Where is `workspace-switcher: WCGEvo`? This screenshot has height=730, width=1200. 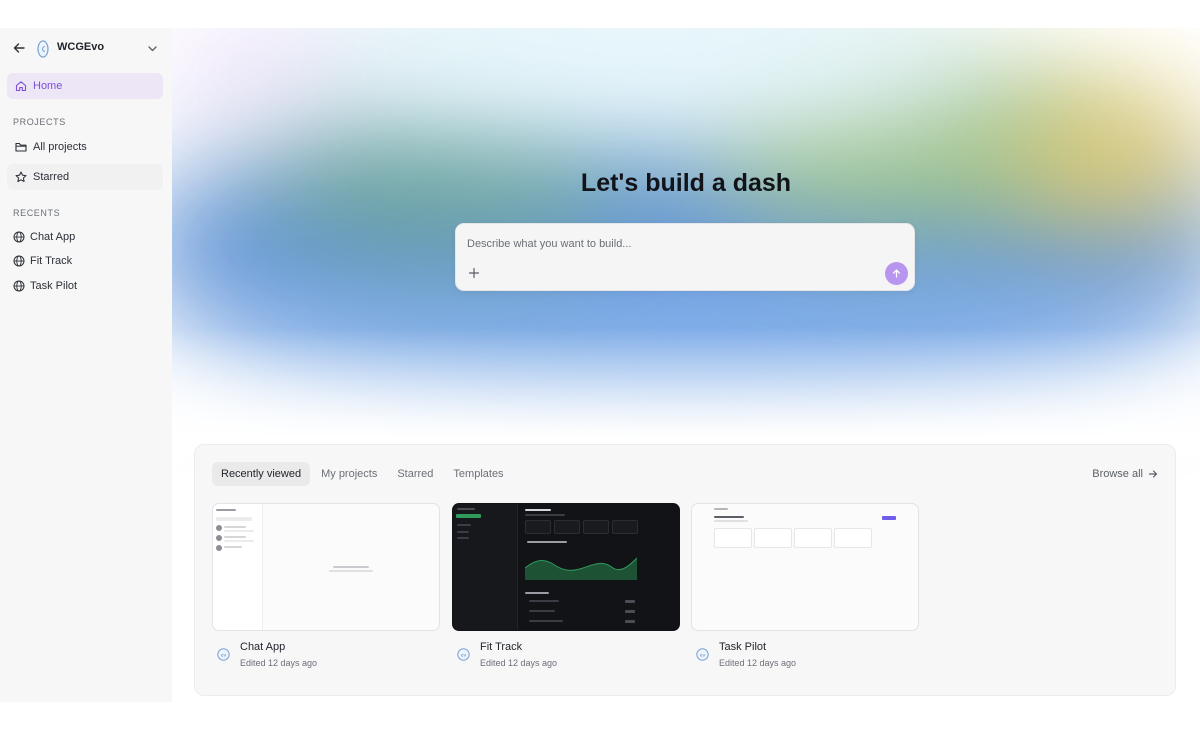
workspace-switcher: WCGEvo is located at coordinates (86, 49).